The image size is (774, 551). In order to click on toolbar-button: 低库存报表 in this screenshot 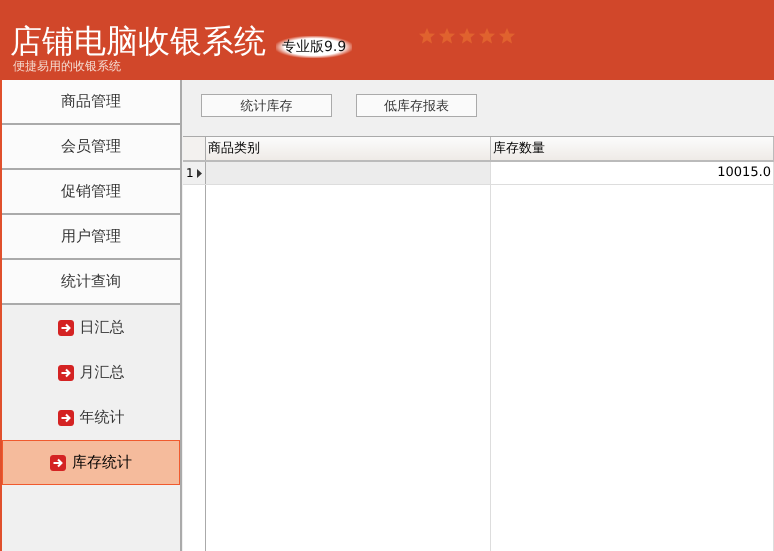, I will do `click(416, 105)`.